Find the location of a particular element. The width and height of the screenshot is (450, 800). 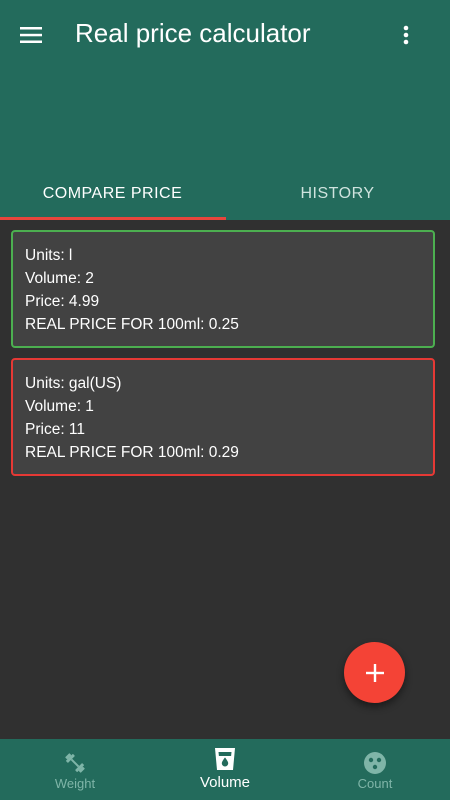

hamburger-menu-icon is located at coordinates (31, 35).